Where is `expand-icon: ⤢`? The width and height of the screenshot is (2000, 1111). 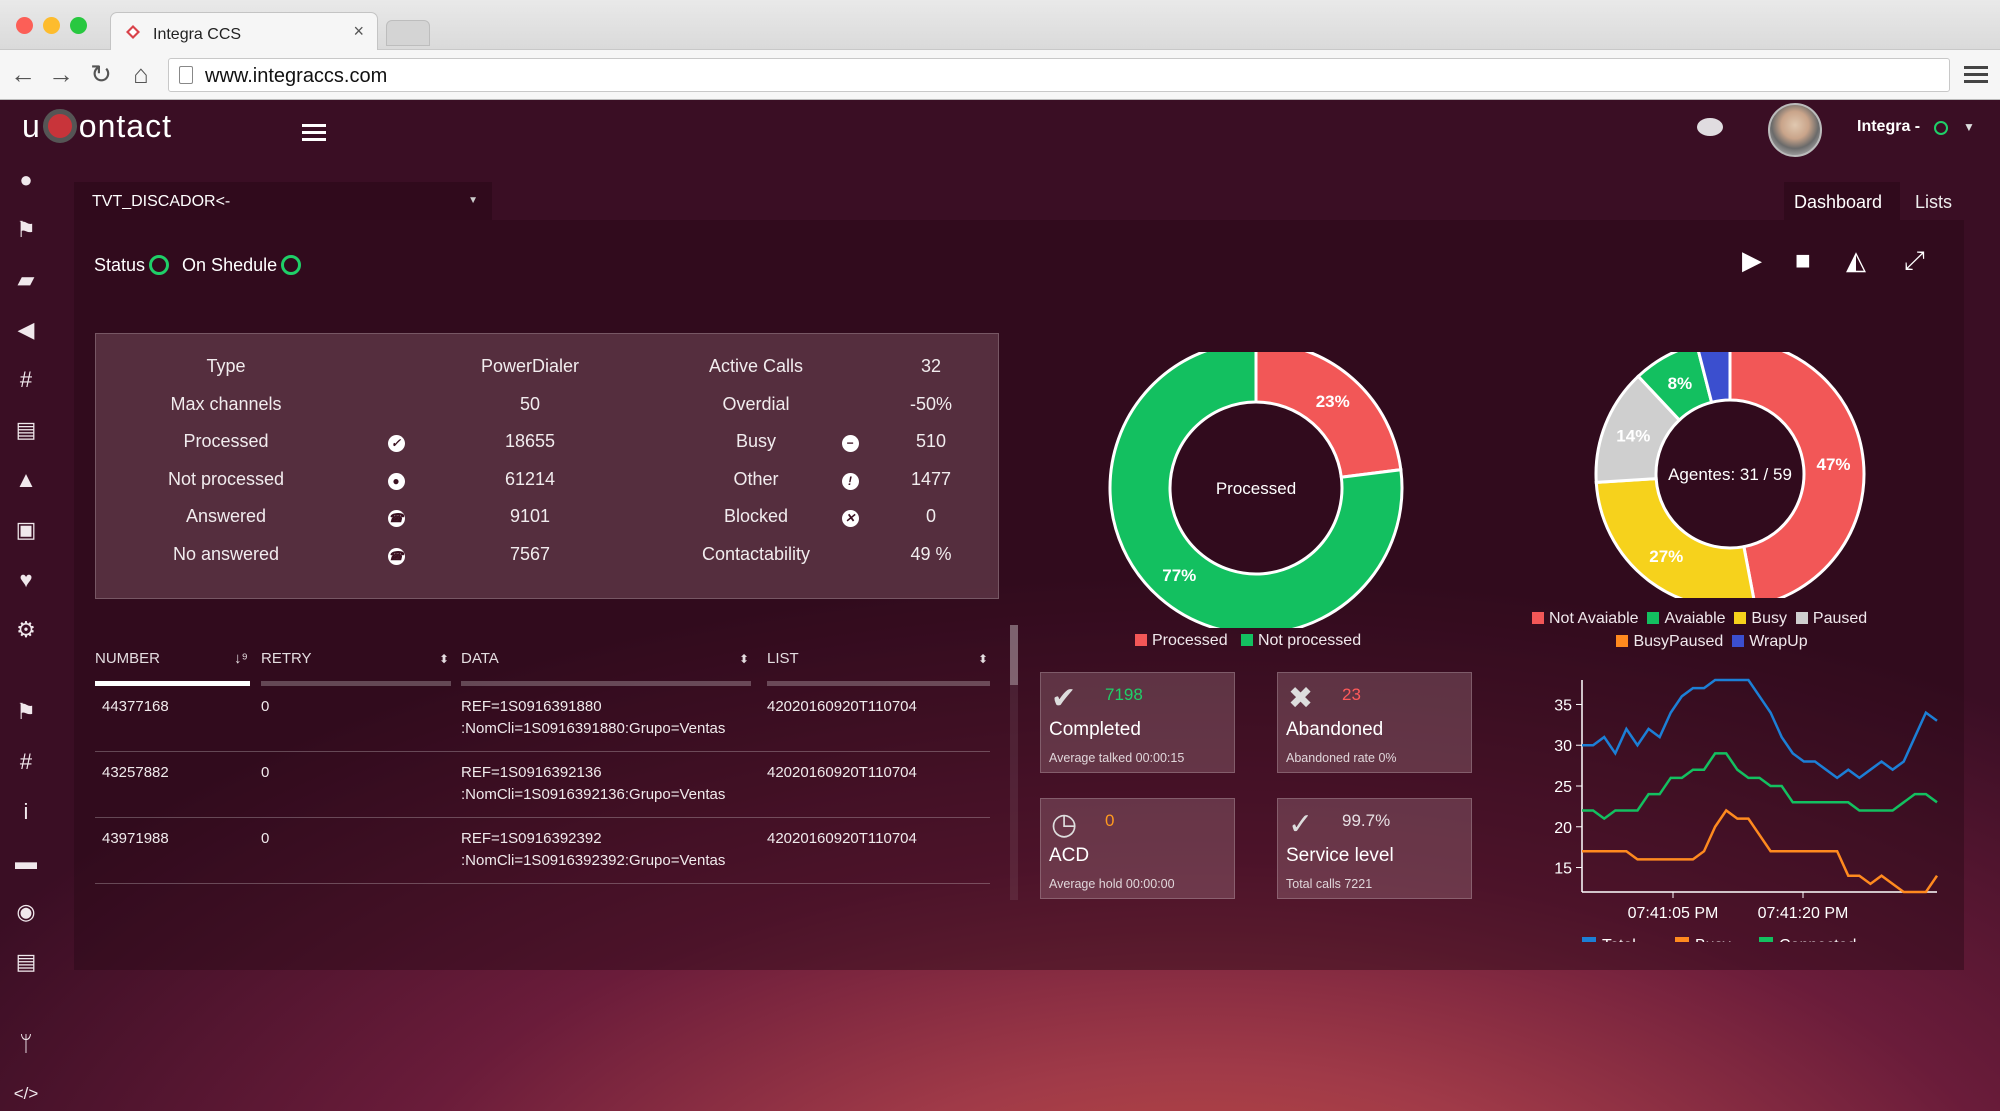 expand-icon: ⤢ is located at coordinates (1914, 261).